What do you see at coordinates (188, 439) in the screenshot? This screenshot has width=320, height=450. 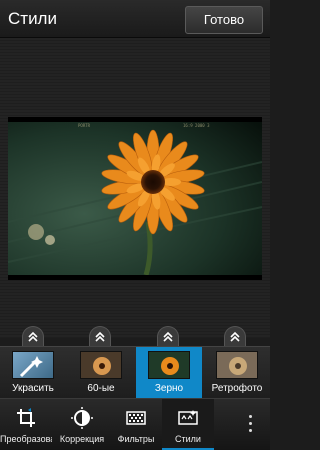 I see `tool-label: Стили` at bounding box center [188, 439].